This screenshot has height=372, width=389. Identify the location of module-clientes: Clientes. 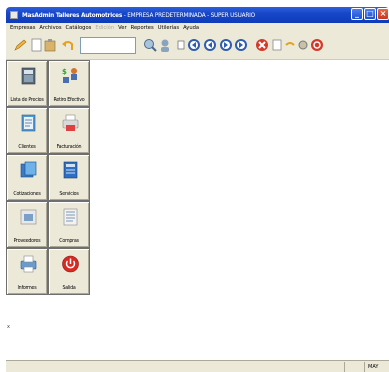
(27, 130).